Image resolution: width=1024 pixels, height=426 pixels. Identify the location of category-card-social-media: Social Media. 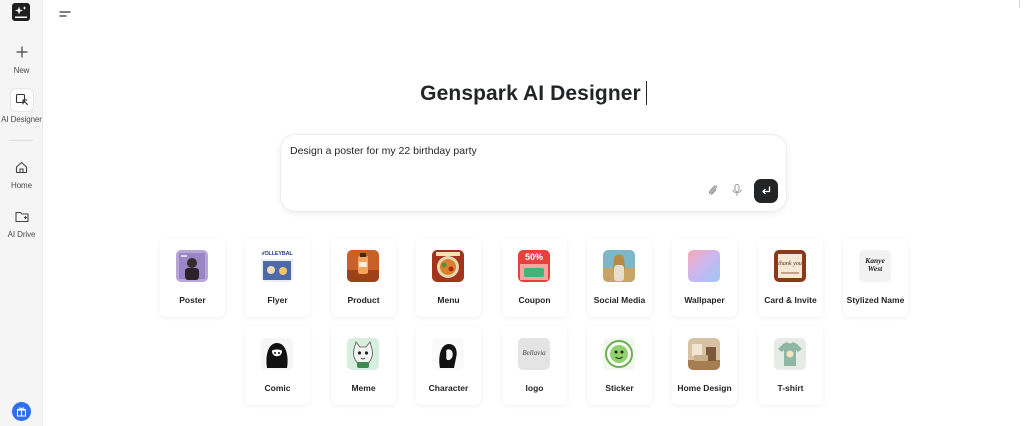
(619, 277).